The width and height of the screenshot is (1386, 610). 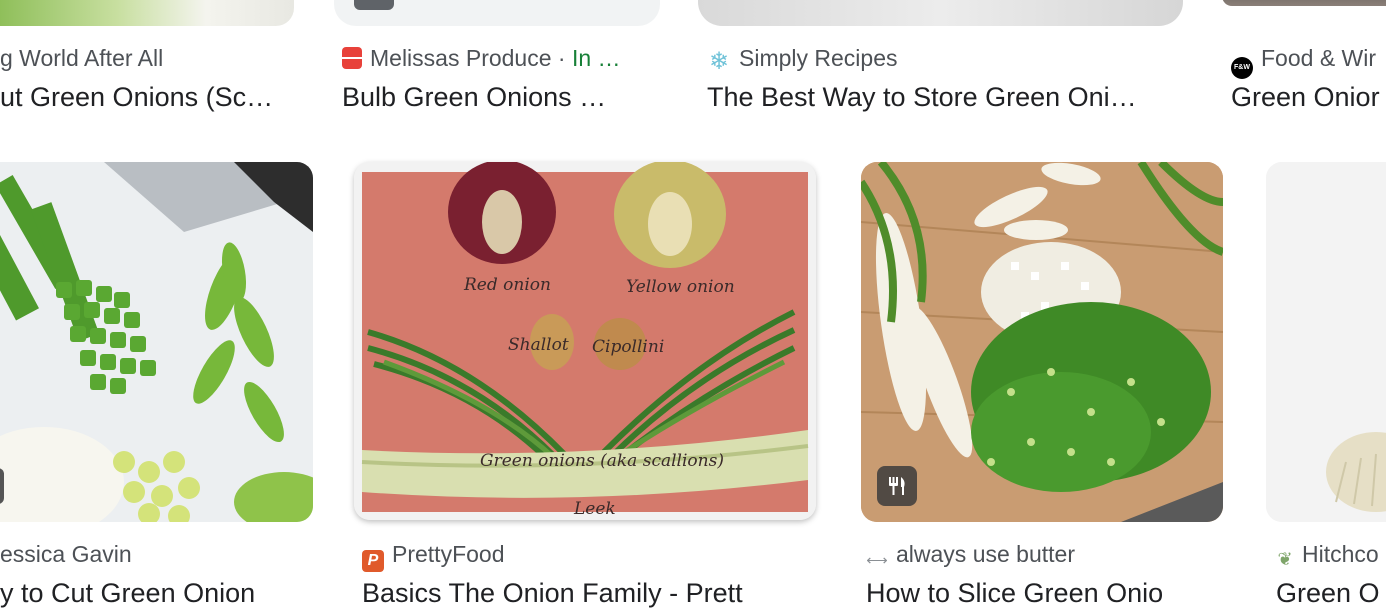 I want to click on result-source: ⟷ always use butter, so click(x=1046, y=556).